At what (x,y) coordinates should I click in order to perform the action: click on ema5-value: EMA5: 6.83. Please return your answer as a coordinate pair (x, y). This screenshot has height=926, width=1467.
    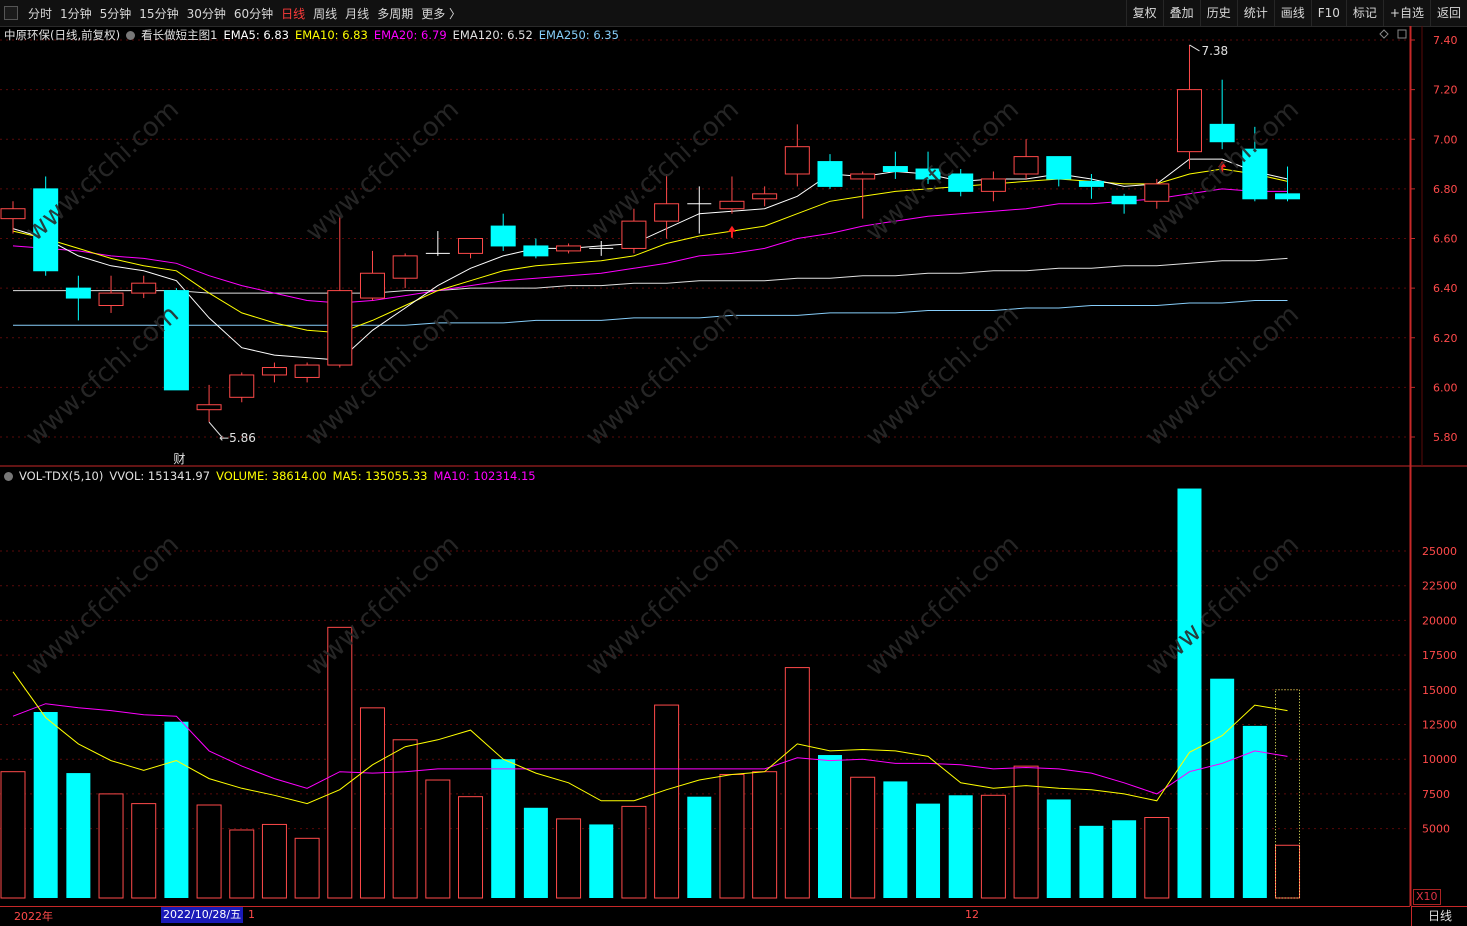
    Looking at the image, I should click on (256, 35).